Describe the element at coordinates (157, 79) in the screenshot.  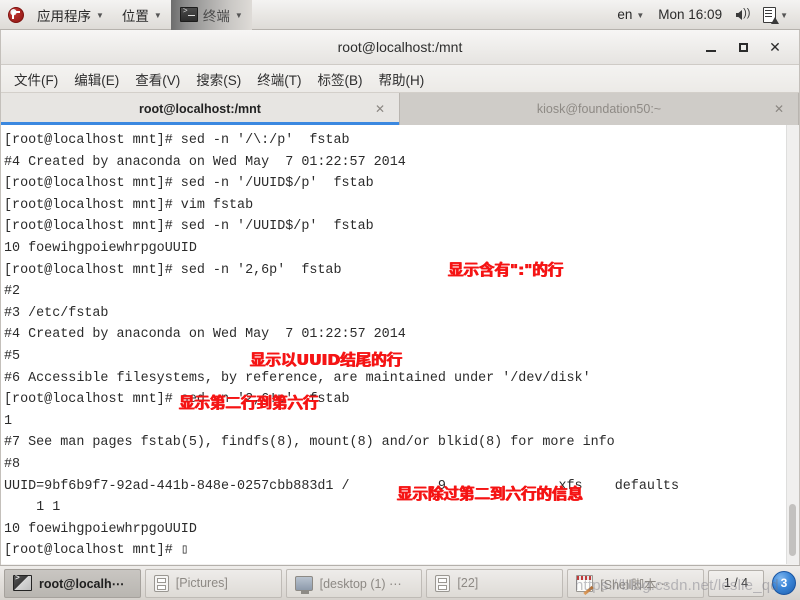
I see `menu-view: 查看(V)` at that location.